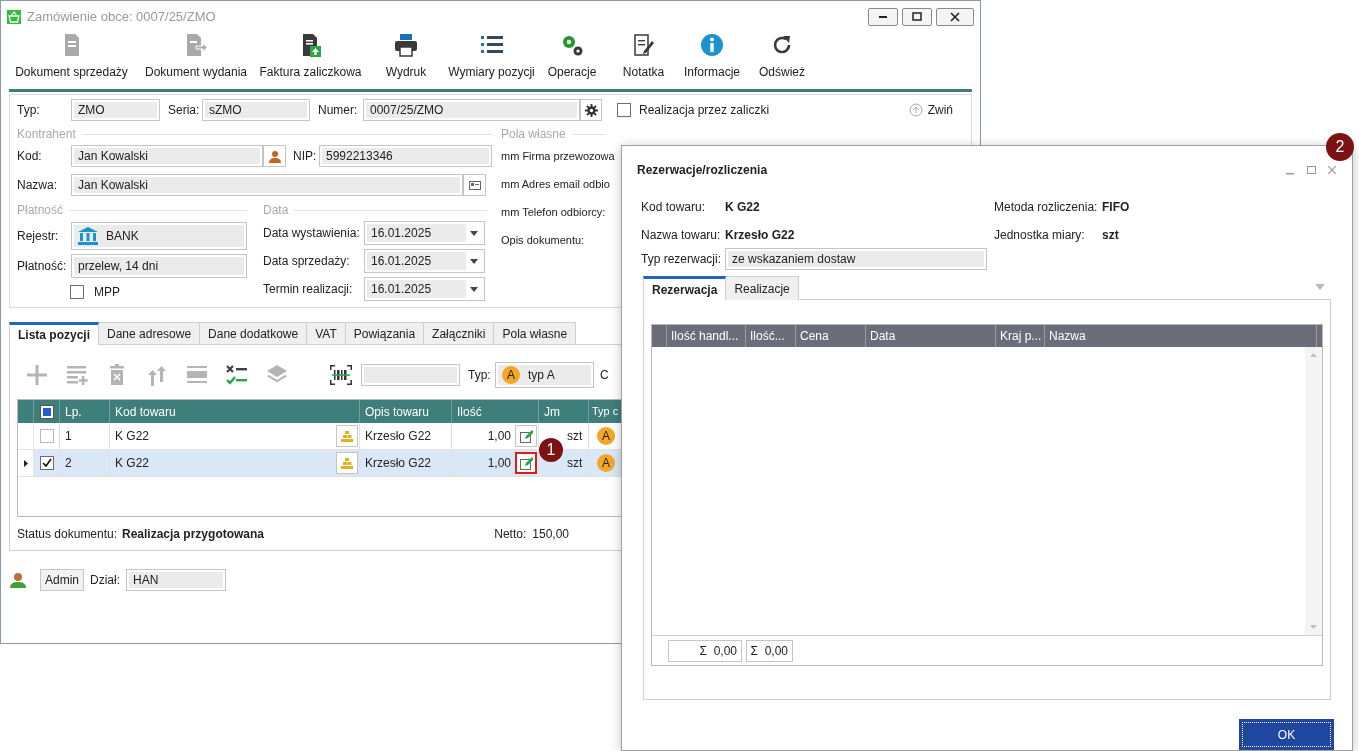 This screenshot has width=1359, height=751. I want to click on card-button, so click(474, 185).